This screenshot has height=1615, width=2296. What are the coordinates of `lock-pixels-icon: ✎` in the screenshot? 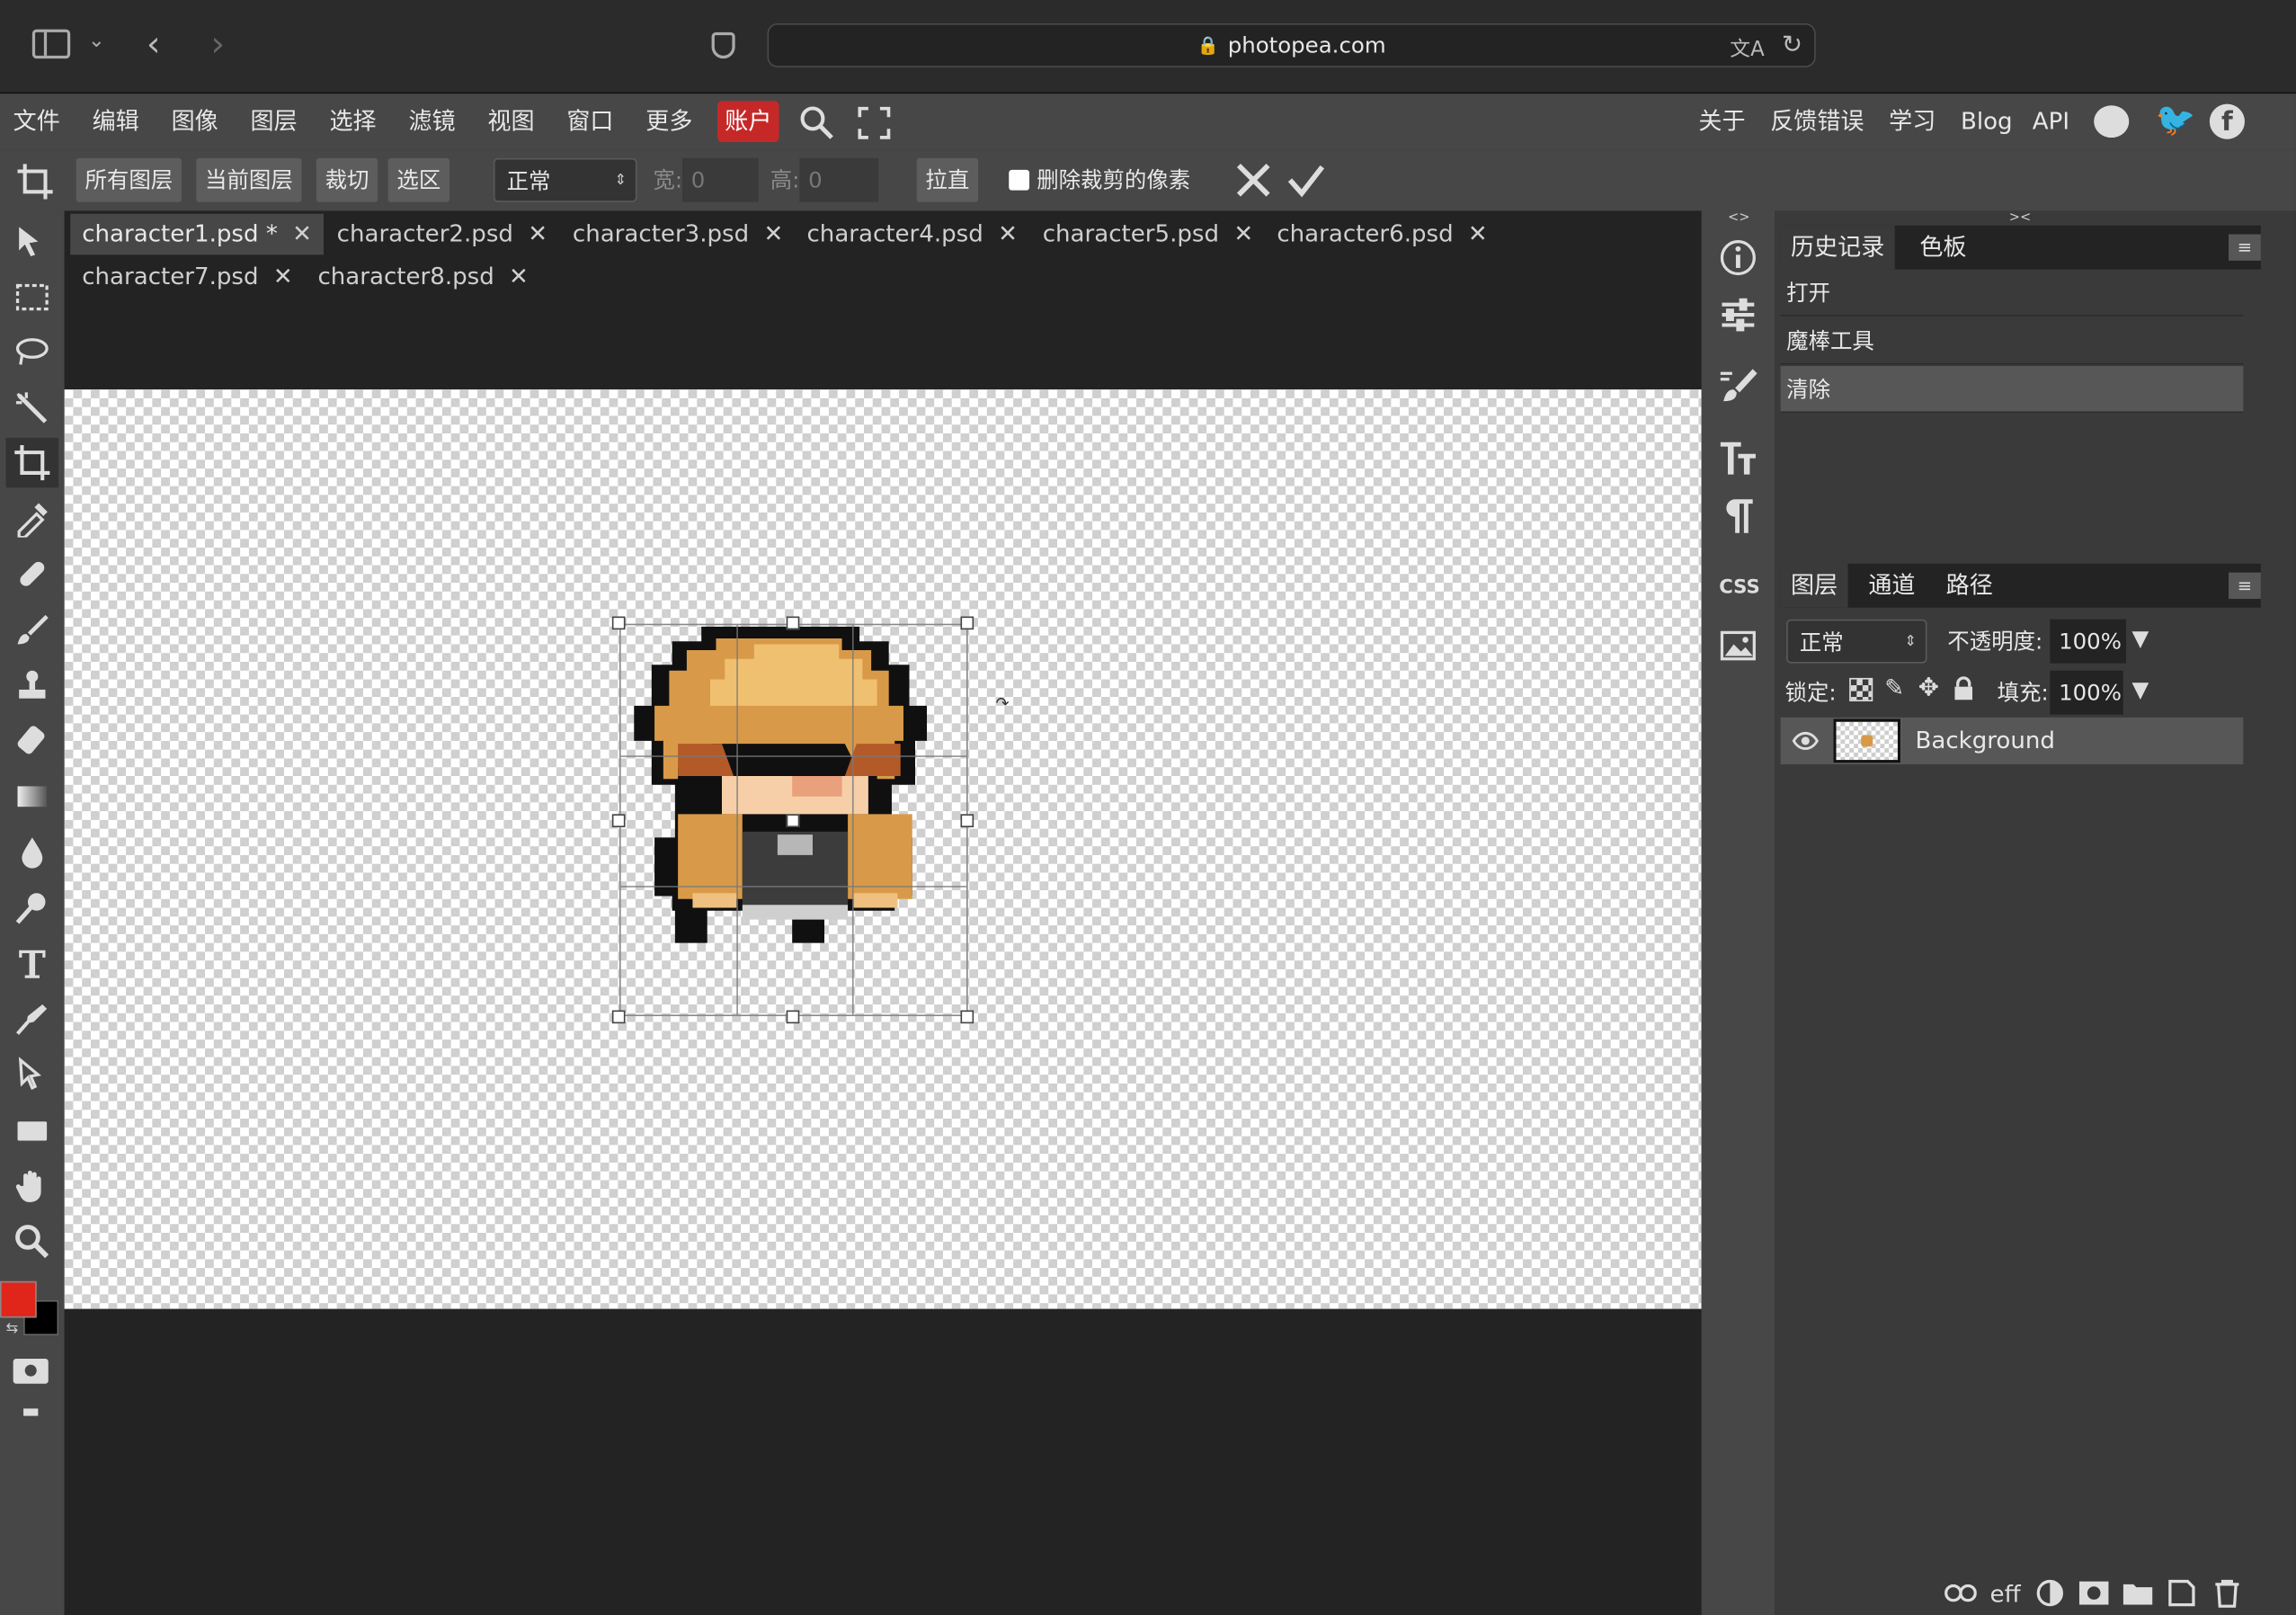 It's located at (1894, 687).